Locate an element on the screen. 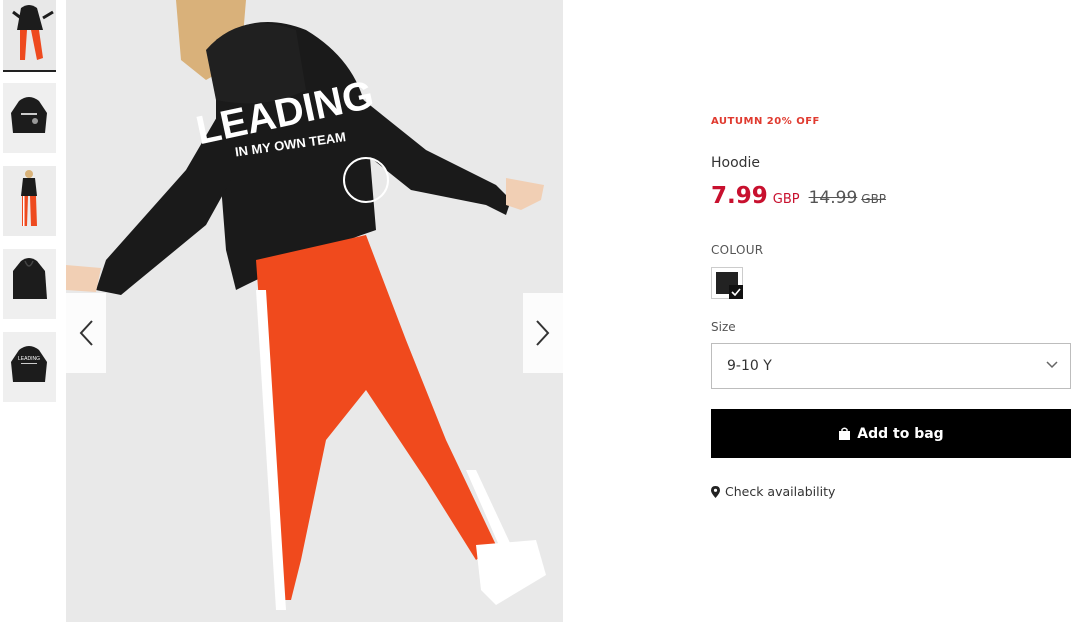 This screenshot has height=622, width=1072. colour-label: COLOUR is located at coordinates (737, 250).